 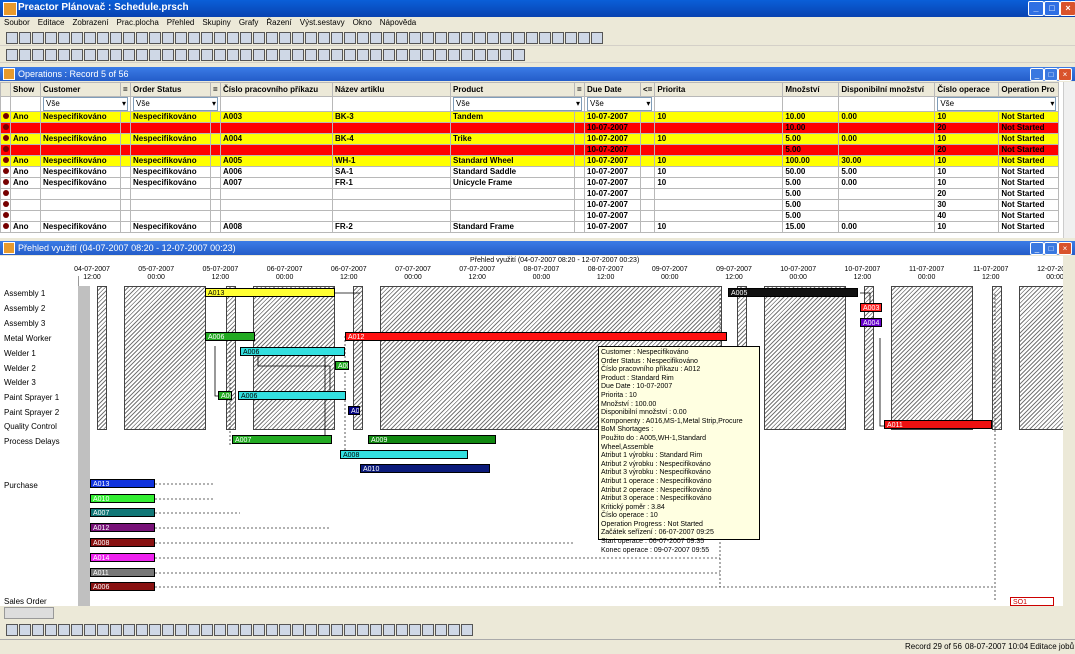 What do you see at coordinates (216, 23) in the screenshot?
I see `menu-item: Skupiny` at bounding box center [216, 23].